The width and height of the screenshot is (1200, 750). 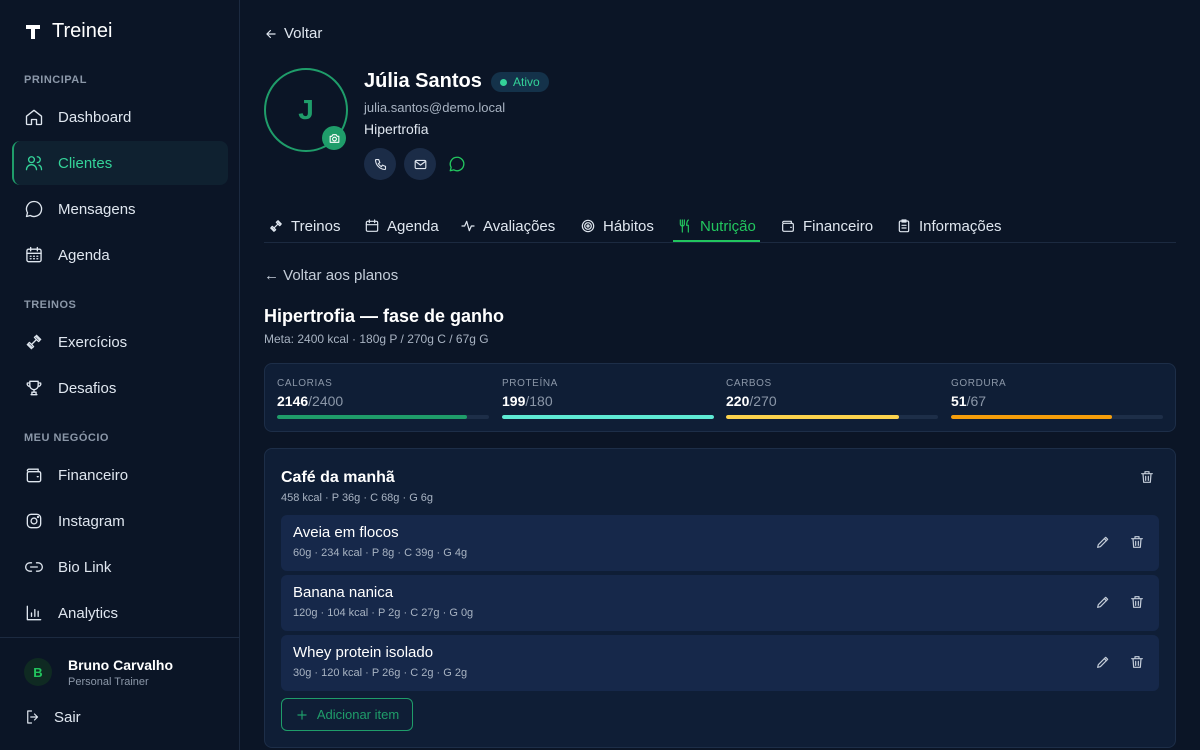 What do you see at coordinates (120, 613) in the screenshot?
I see `sidebar-item-analytics: Analytics` at bounding box center [120, 613].